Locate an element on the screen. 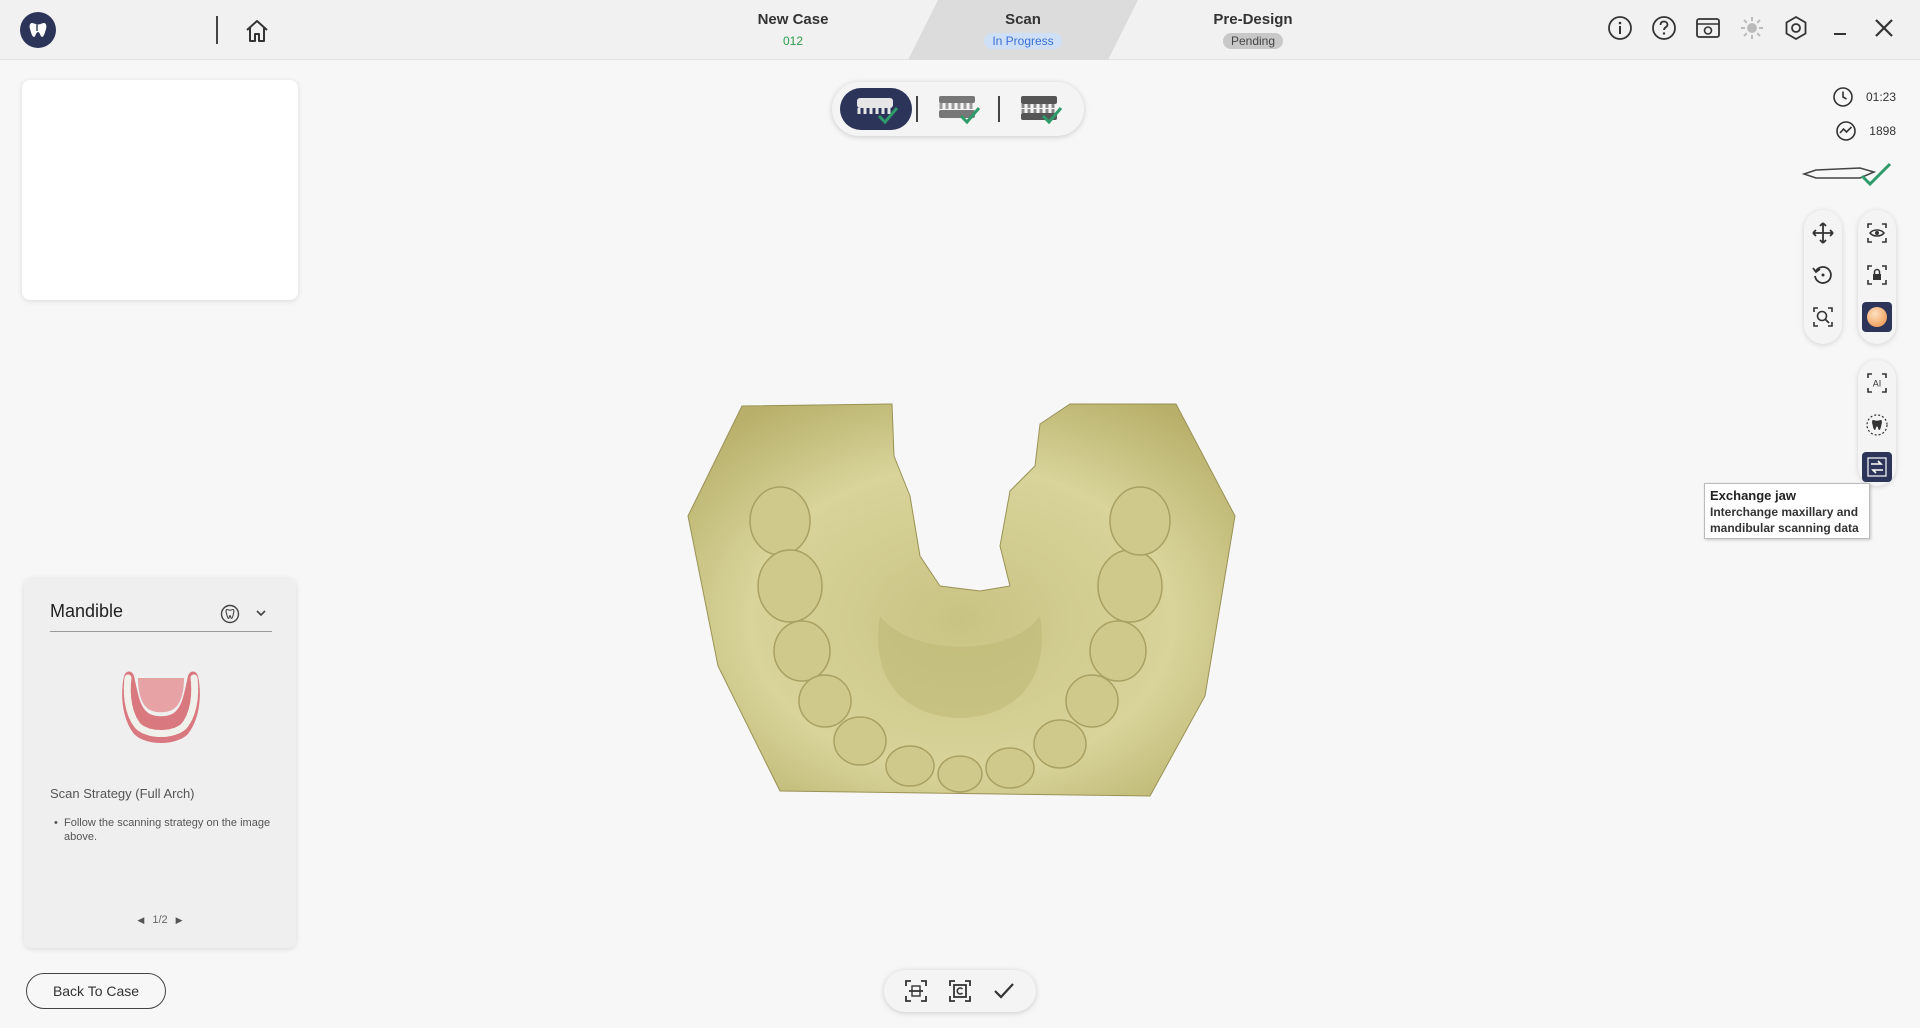 This screenshot has width=1920, height=1028. scan-time: 01:23 is located at coordinates (1864, 97).